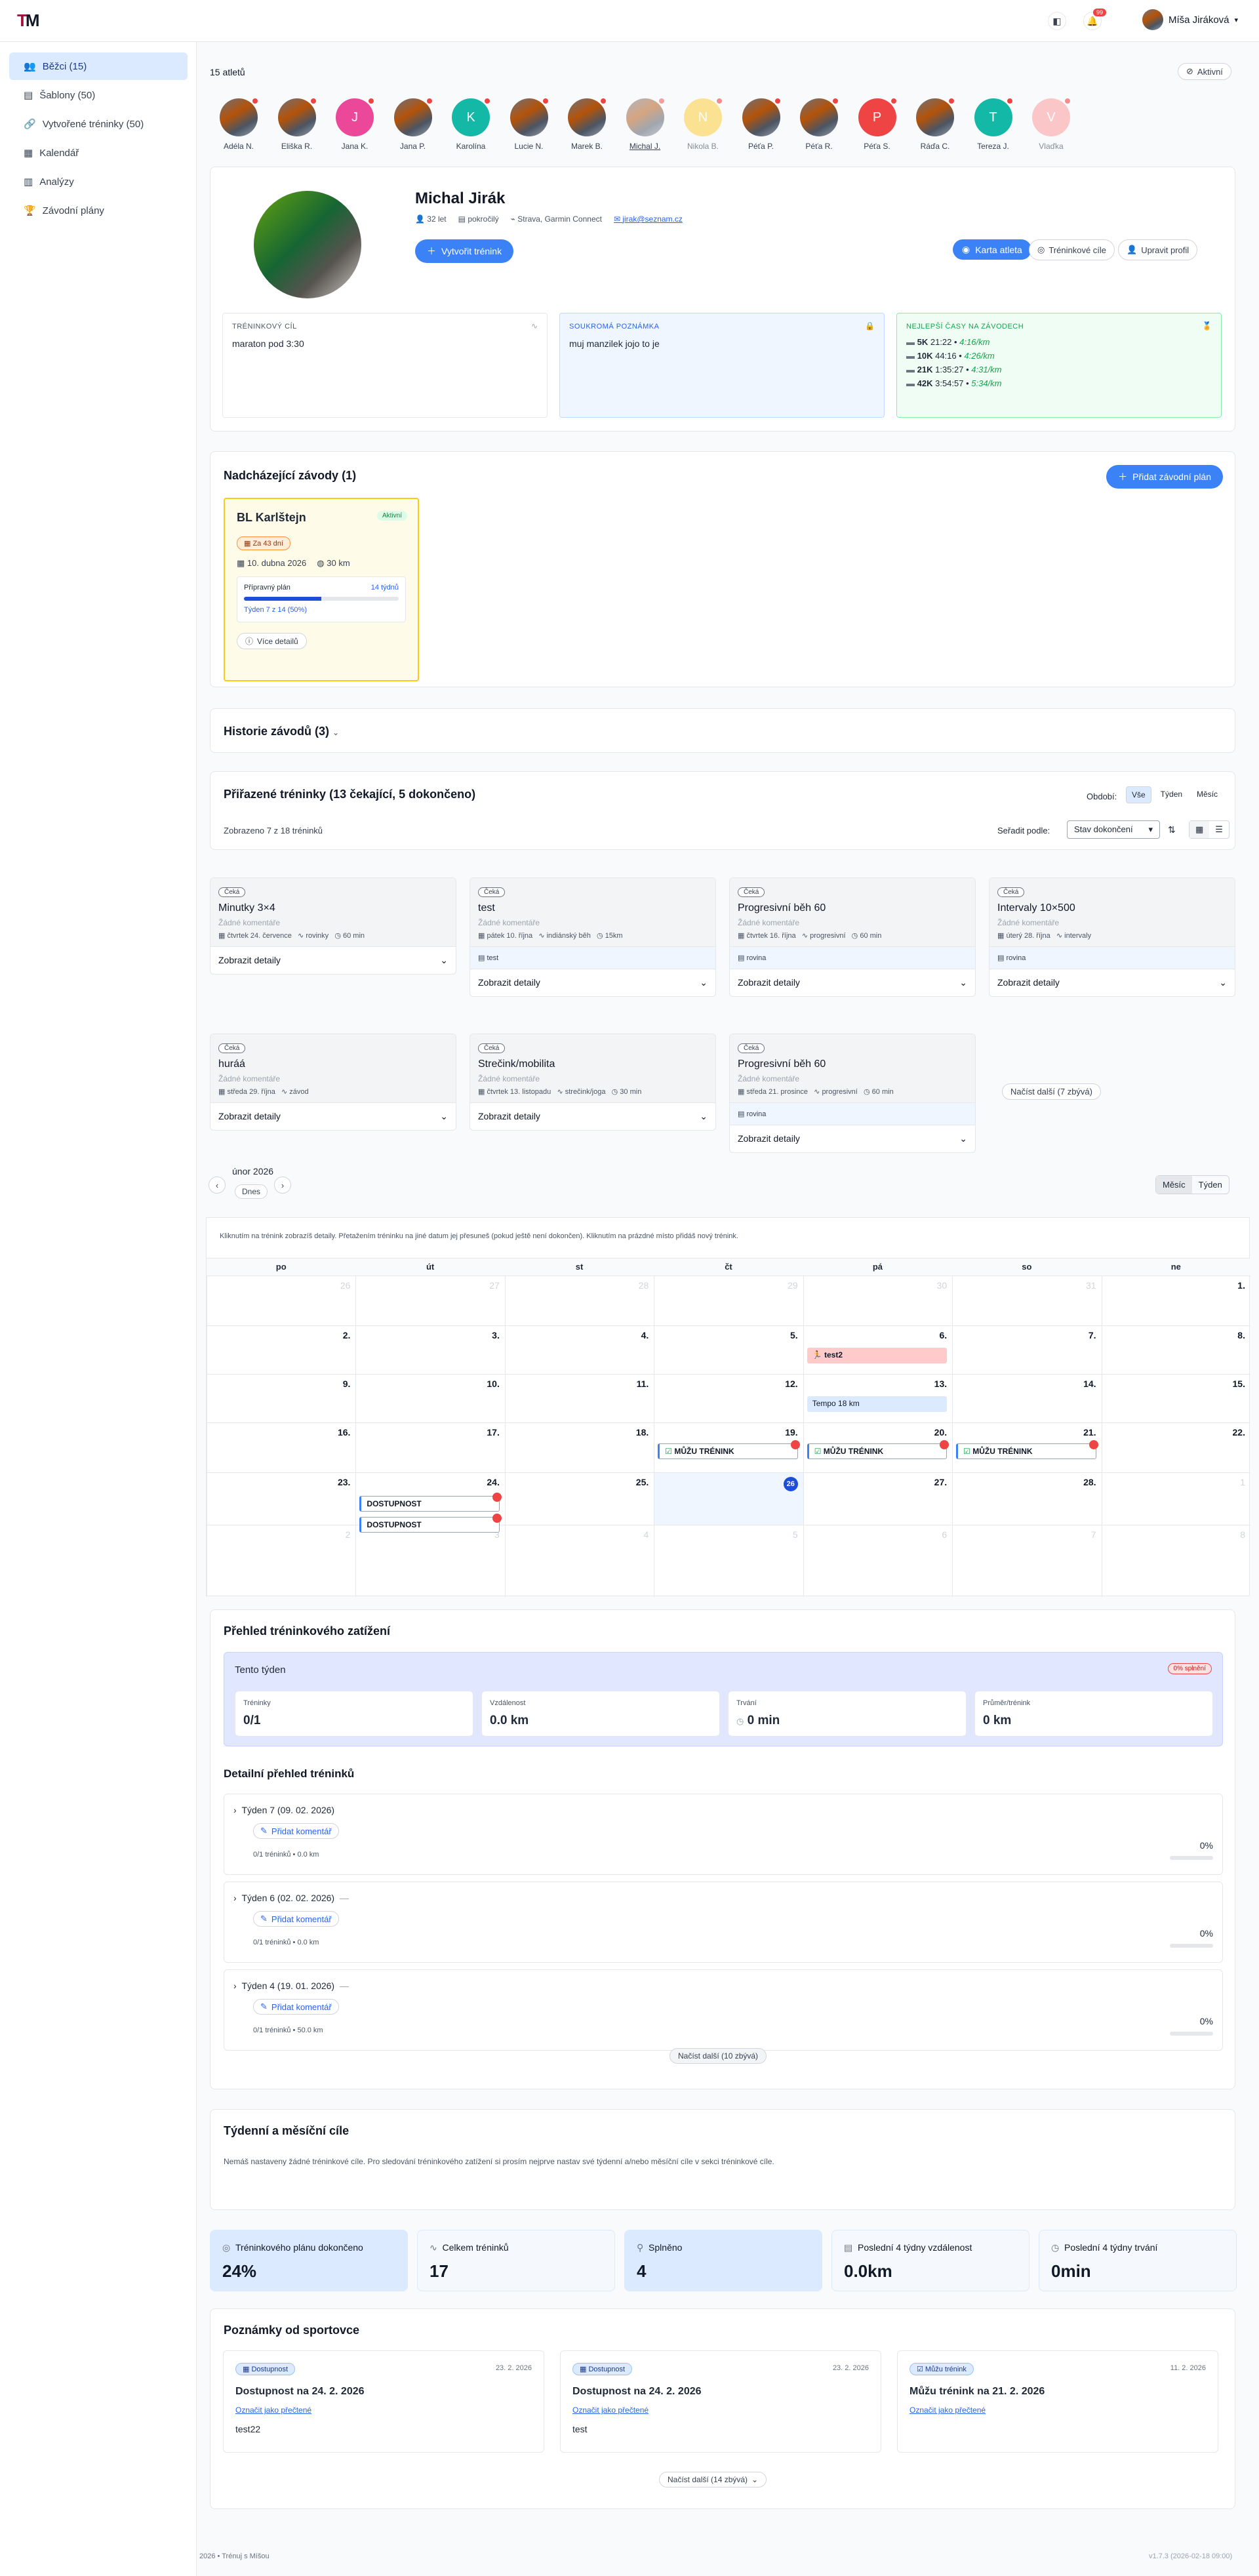 Image resolution: width=1259 pixels, height=2576 pixels. Describe the element at coordinates (723, 730) in the screenshot. I see `race-history-card: Historie závodů (3) ⌄` at that location.